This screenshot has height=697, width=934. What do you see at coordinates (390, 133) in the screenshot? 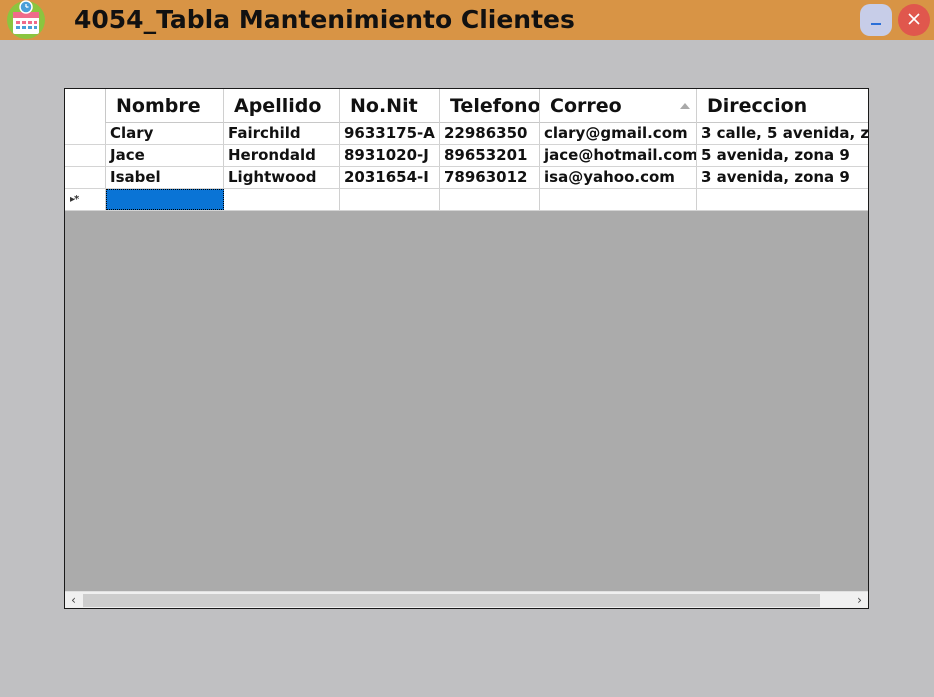
I see `cell-nit: 9633175-A` at bounding box center [390, 133].